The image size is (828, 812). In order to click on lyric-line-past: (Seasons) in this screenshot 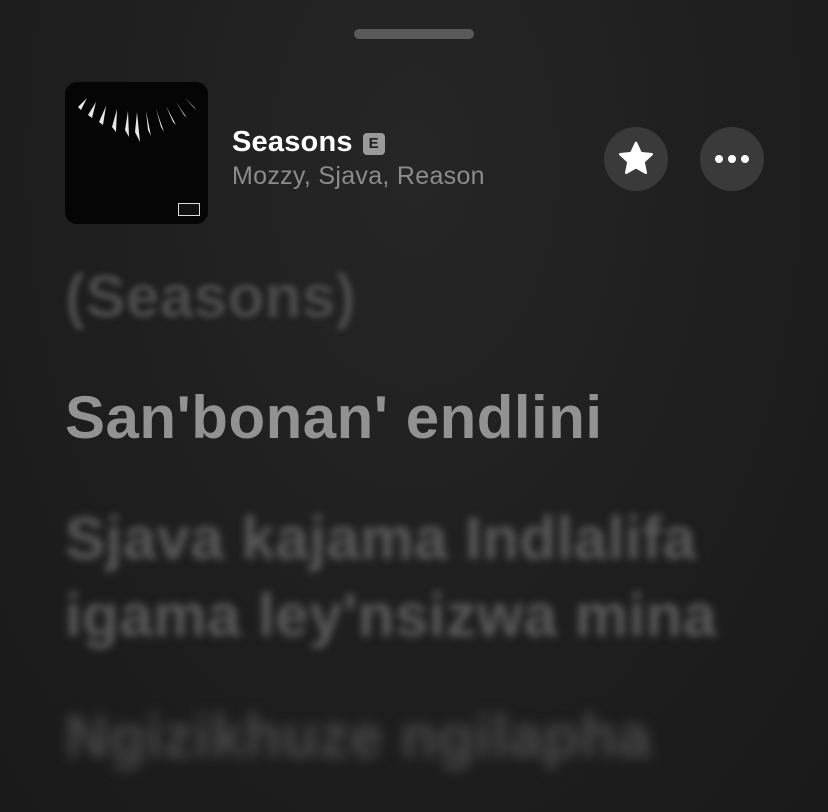, I will do `click(435, 296)`.